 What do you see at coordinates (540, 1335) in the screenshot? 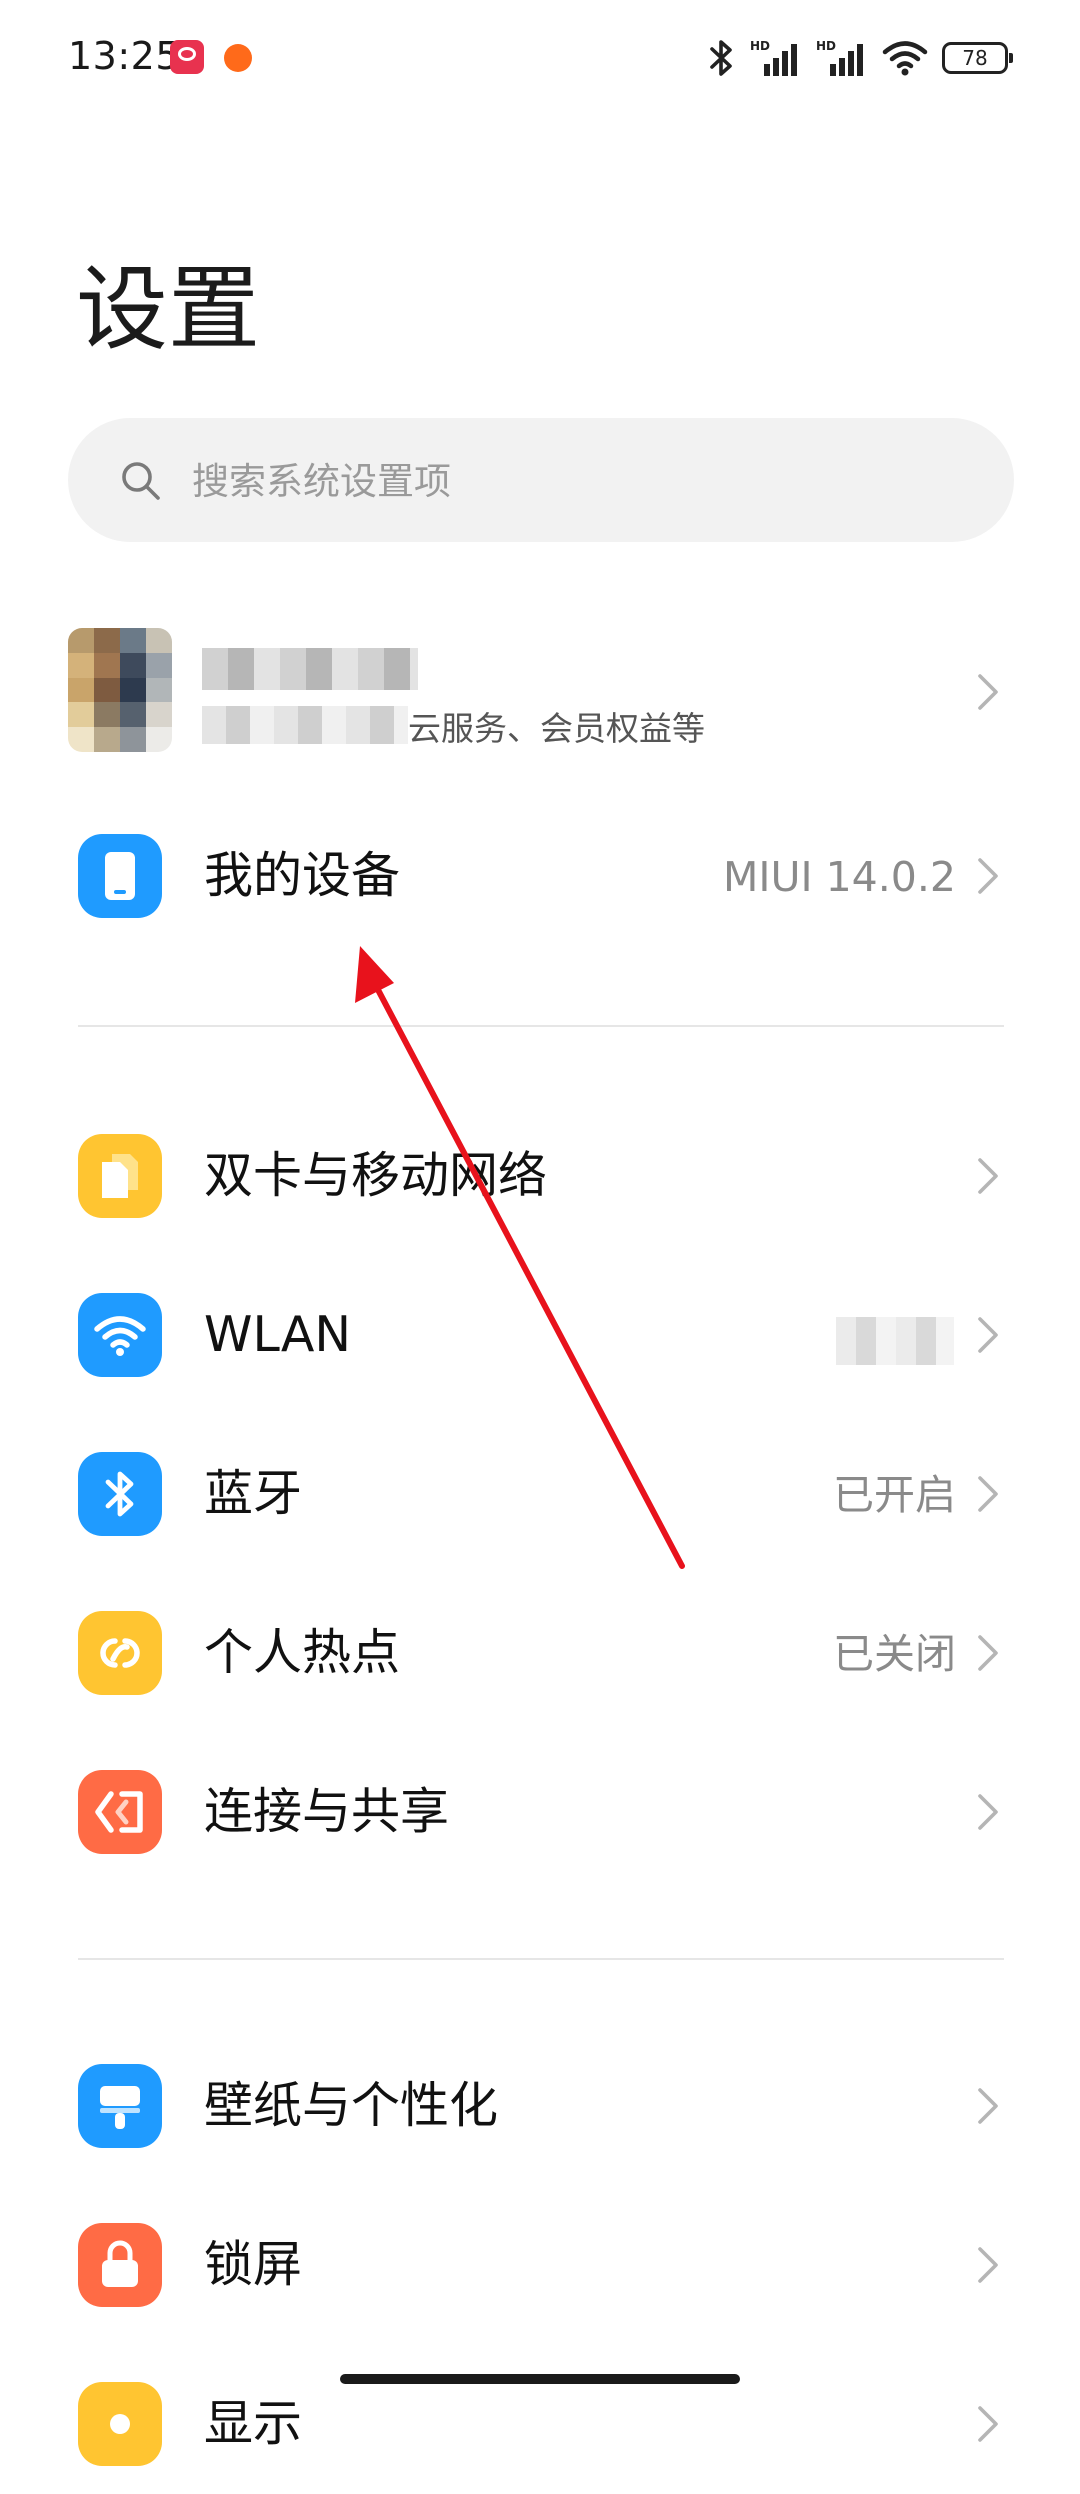
I see `row-wlan: WLAN` at bounding box center [540, 1335].